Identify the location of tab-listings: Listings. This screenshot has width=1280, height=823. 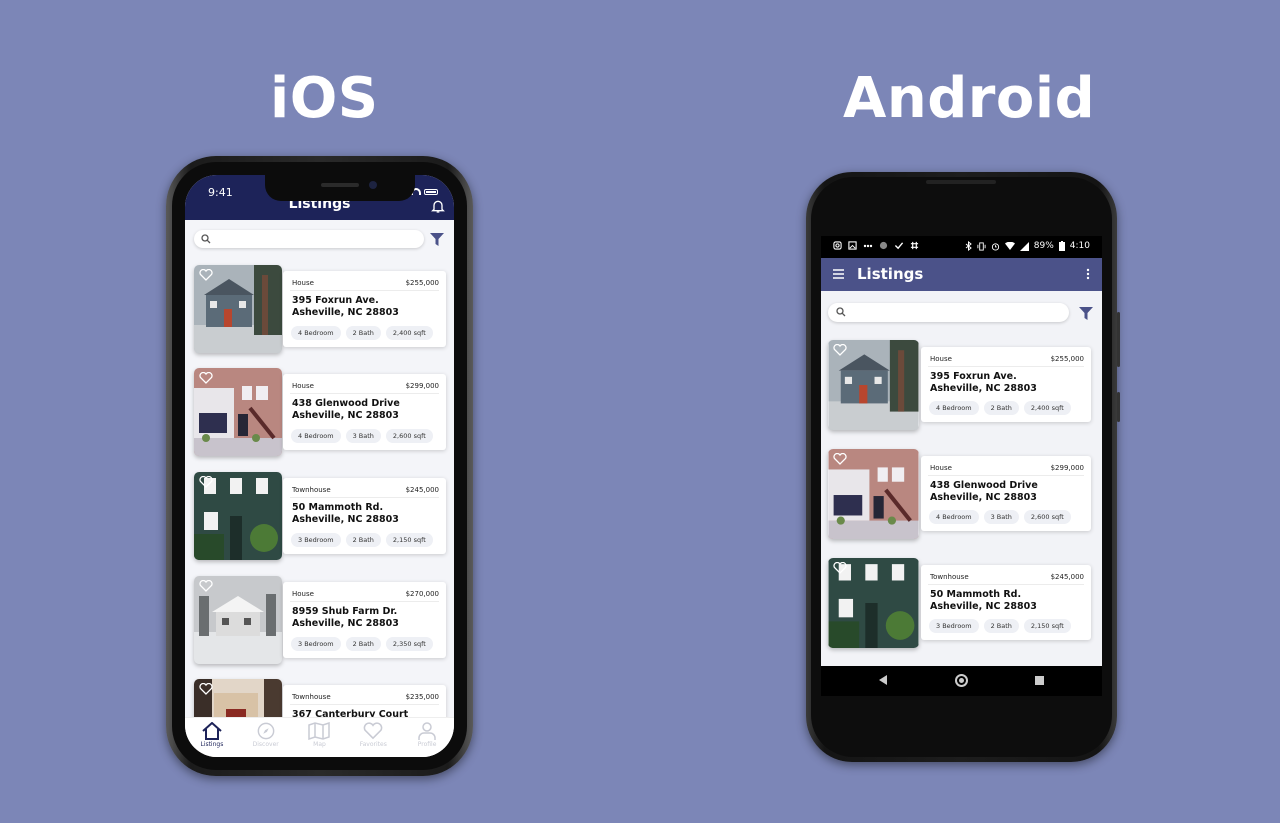
(212, 737).